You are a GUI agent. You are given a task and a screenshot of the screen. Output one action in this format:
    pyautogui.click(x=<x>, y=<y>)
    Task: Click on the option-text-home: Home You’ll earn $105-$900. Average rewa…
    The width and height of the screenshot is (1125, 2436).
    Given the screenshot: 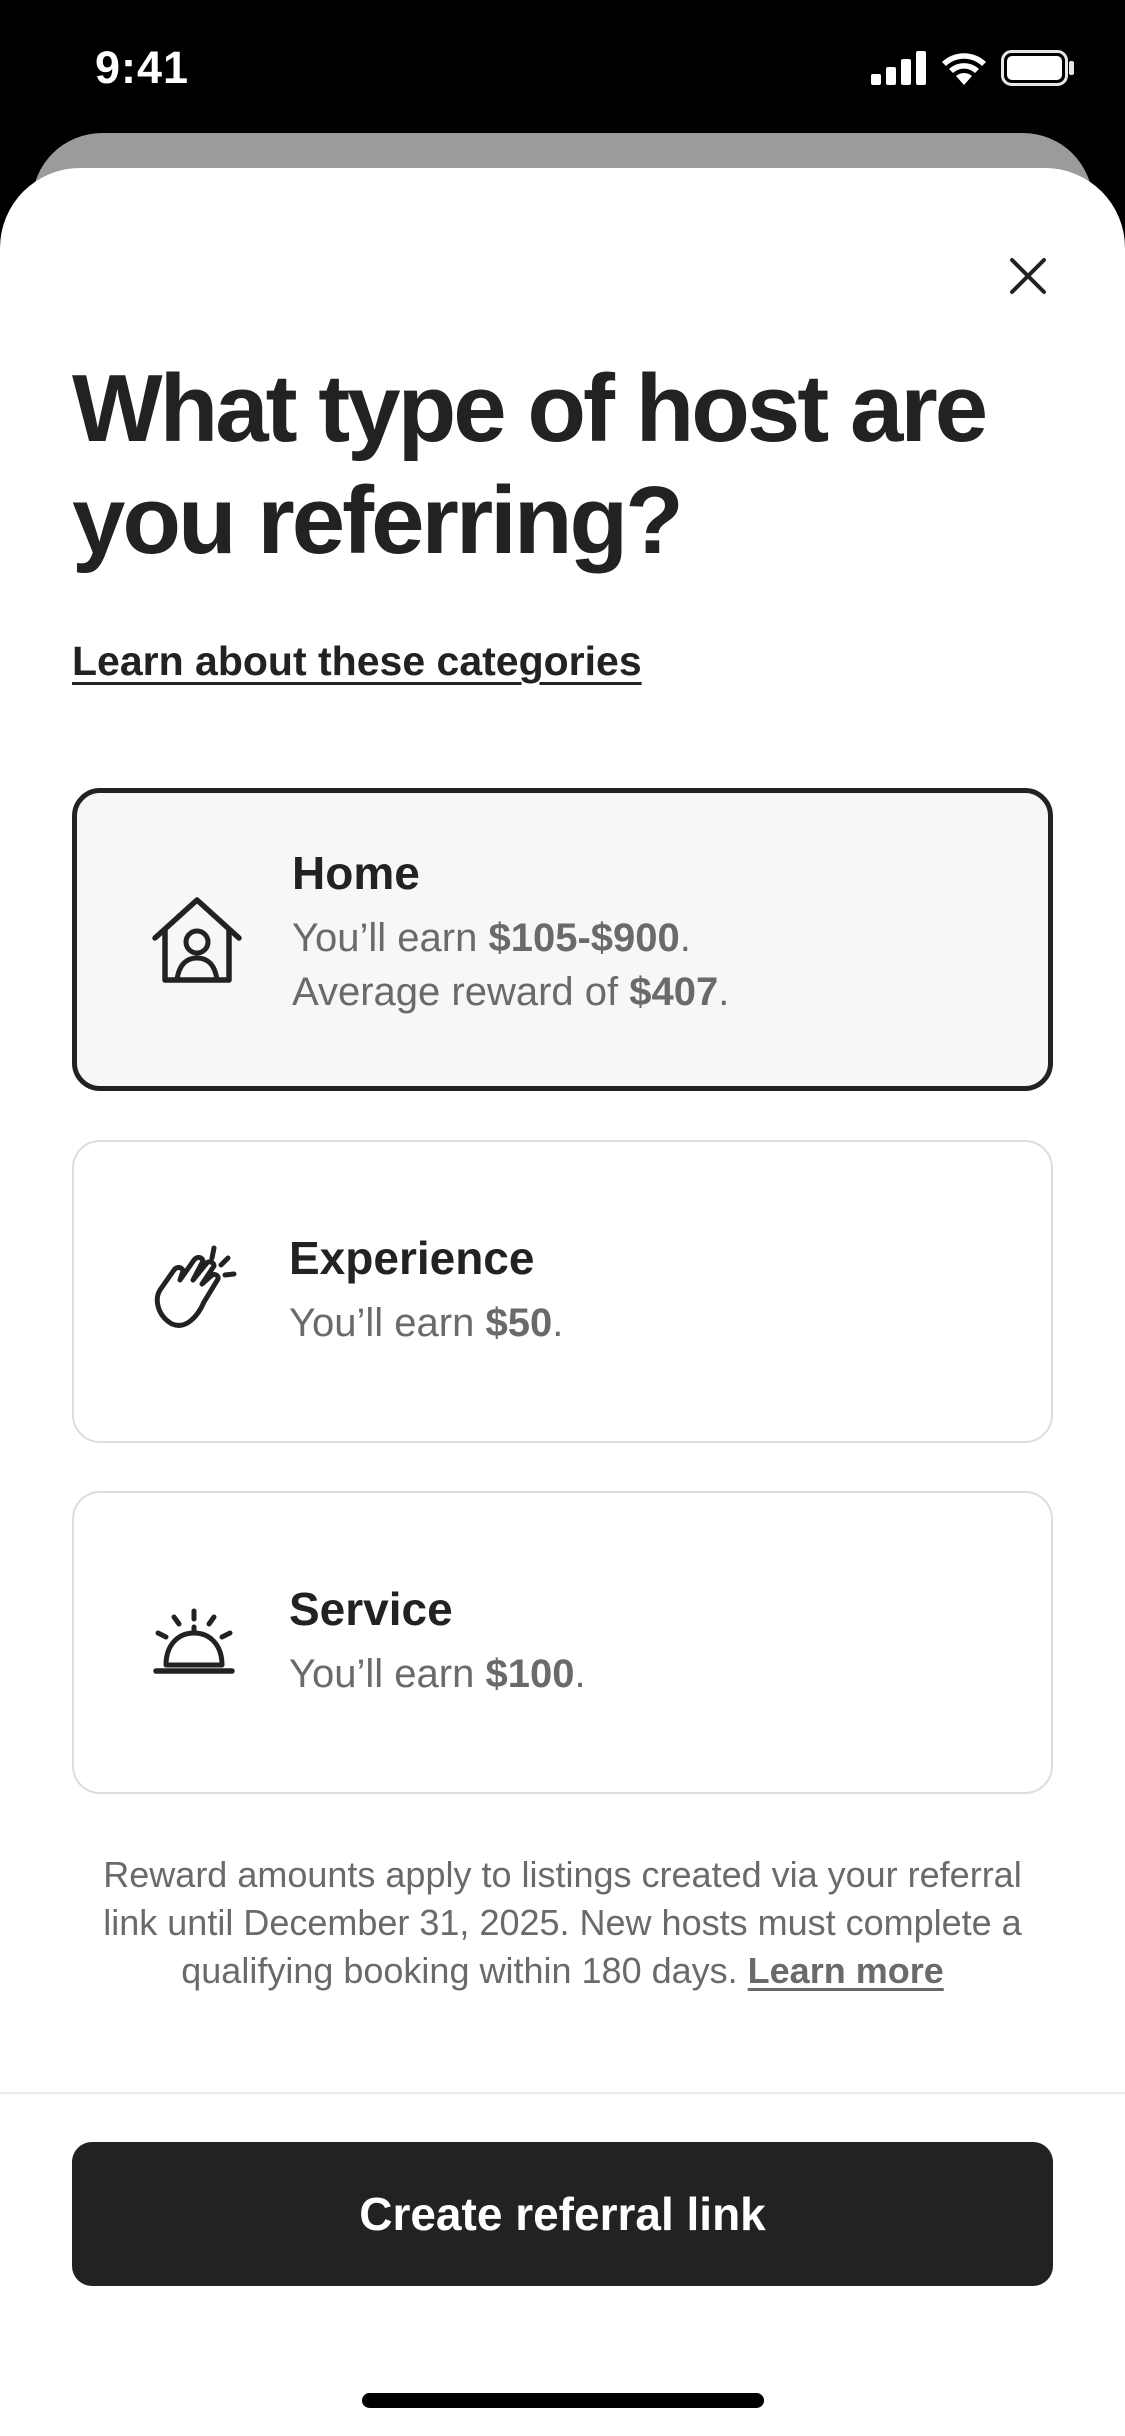 What is the action you would take?
    pyautogui.click(x=510, y=932)
    